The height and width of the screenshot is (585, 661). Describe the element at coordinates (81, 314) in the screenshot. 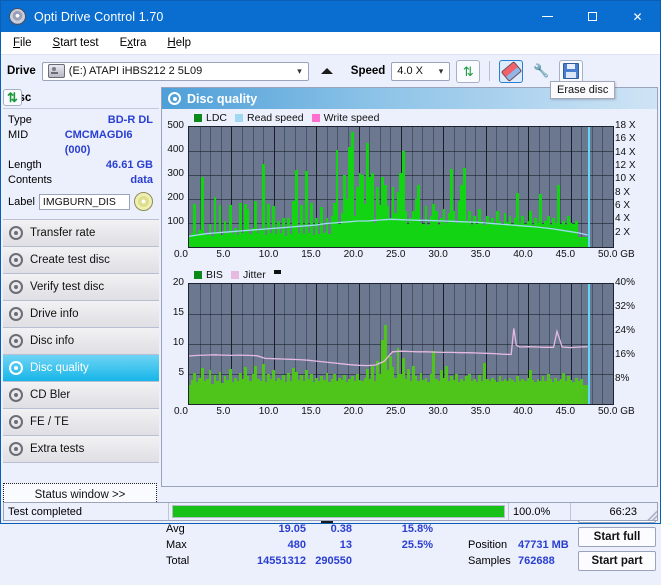

I see `sidebar-item-drive-info: Drive info` at that location.